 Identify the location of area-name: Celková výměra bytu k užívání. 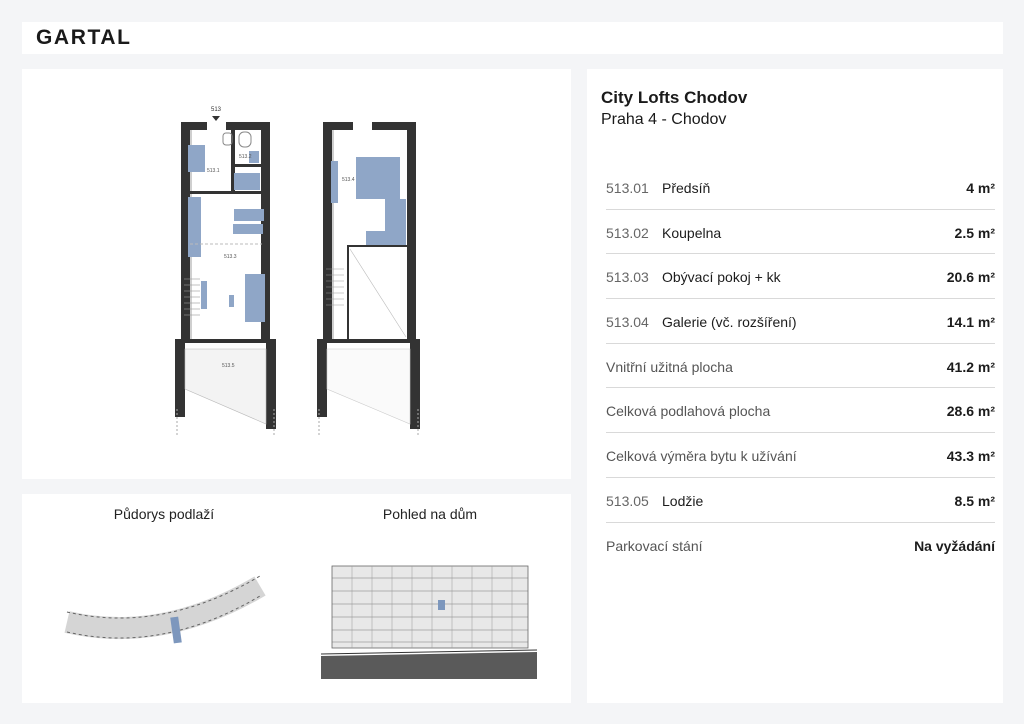
(701, 456).